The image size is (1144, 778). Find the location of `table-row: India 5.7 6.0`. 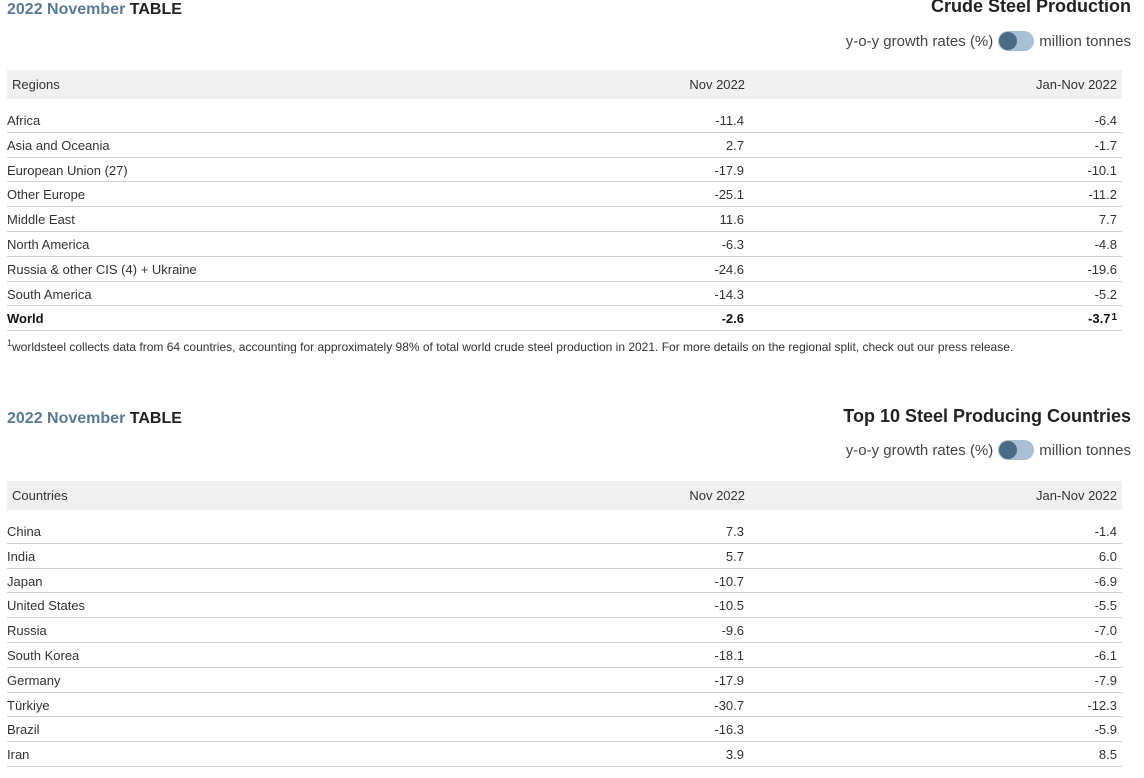

table-row: India 5.7 6.0 is located at coordinates (564, 556).